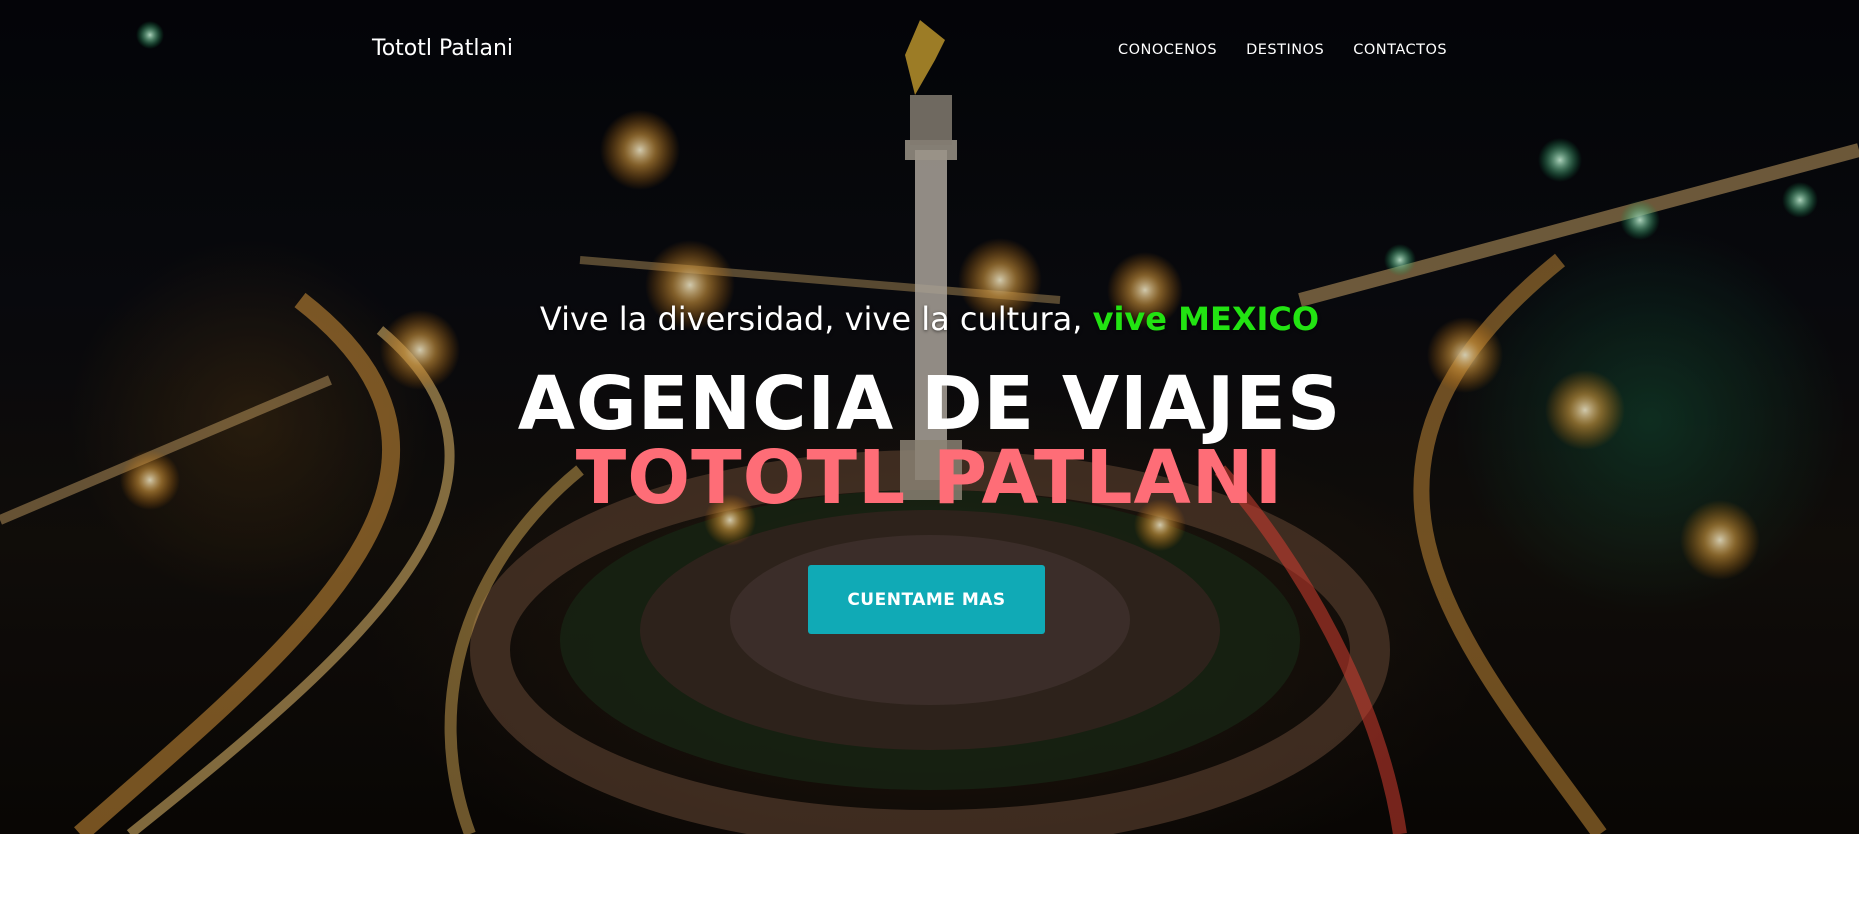  I want to click on cuentame-mas-button: CUENTAME MAS, so click(926, 599).